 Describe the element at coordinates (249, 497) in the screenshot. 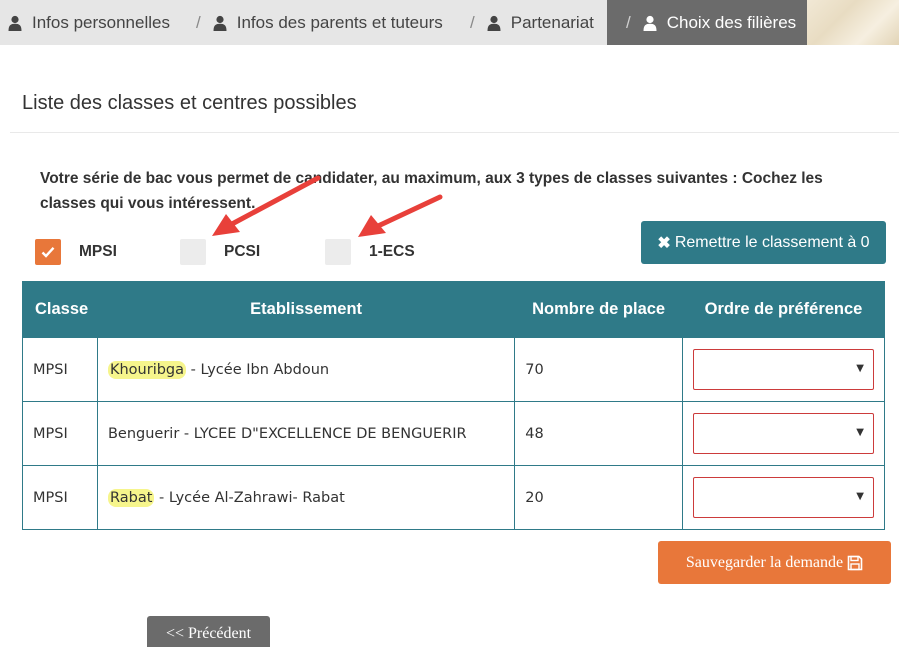

I see `school-name: - Lycée Al-Zahrawi- Rabat` at that location.